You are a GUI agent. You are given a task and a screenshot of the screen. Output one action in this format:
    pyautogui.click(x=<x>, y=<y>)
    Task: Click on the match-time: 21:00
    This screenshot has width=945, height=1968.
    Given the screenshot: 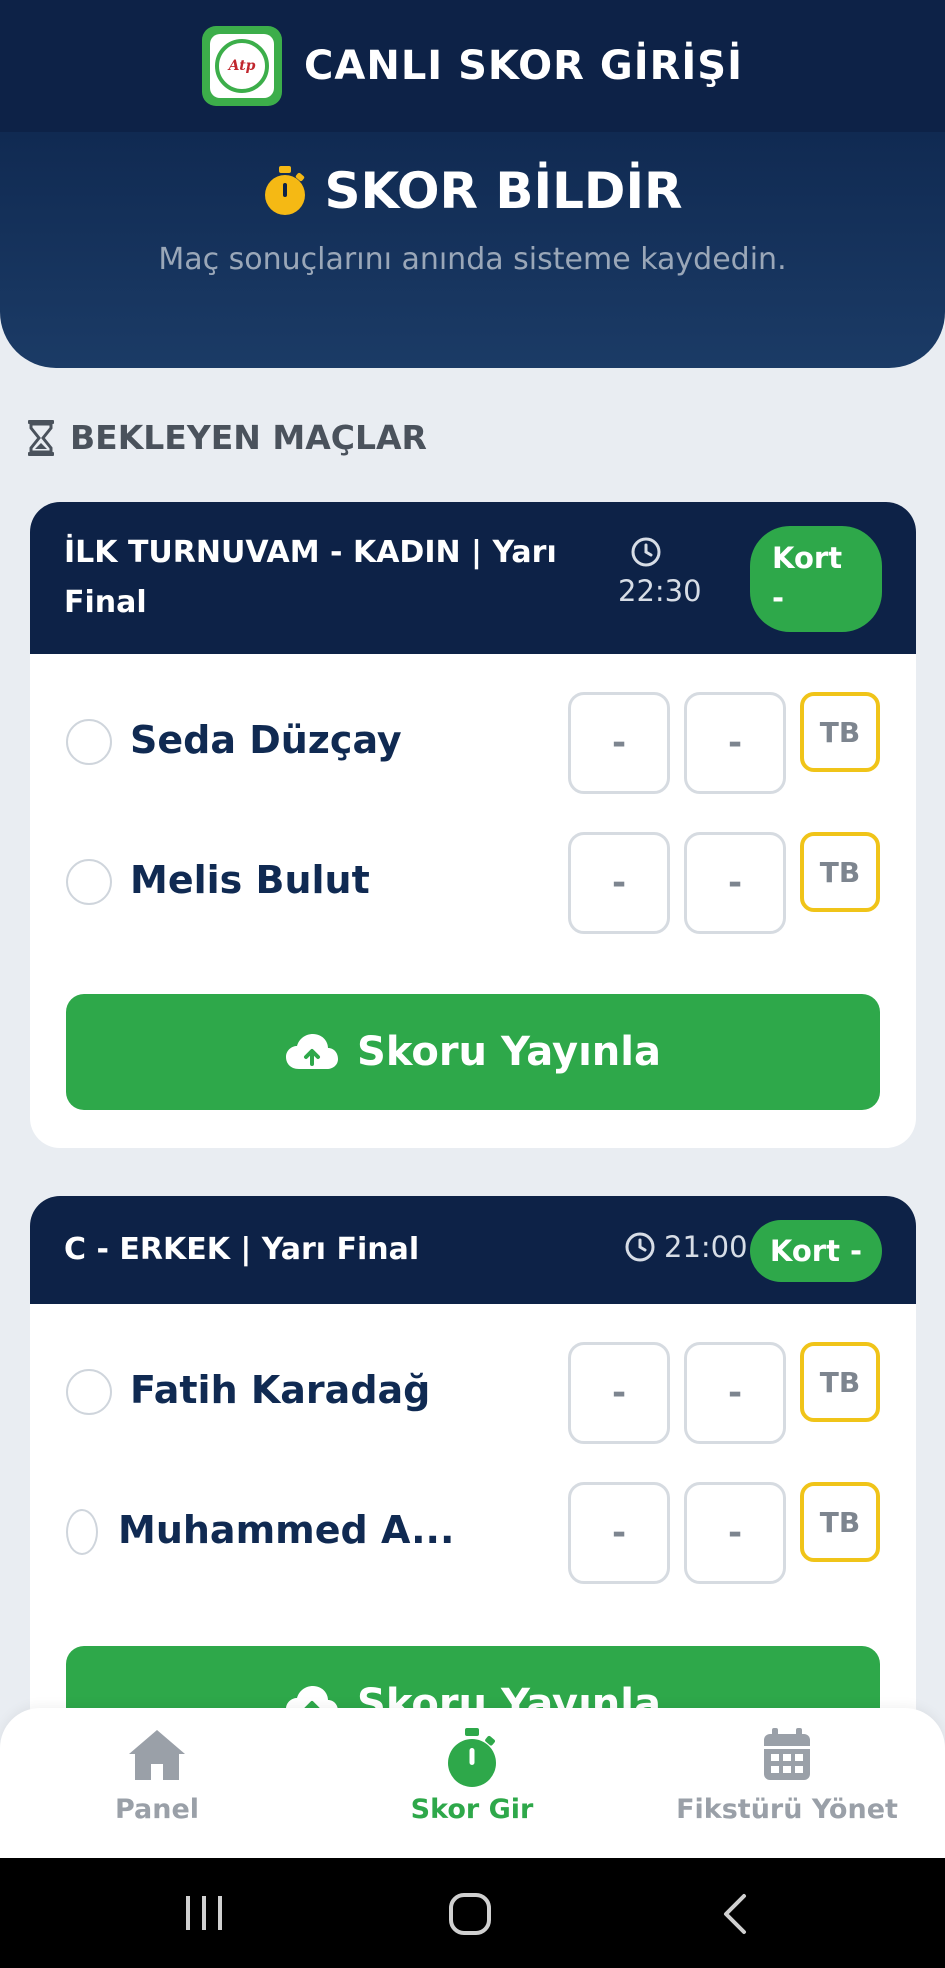 What is the action you would take?
    pyautogui.click(x=686, y=1247)
    